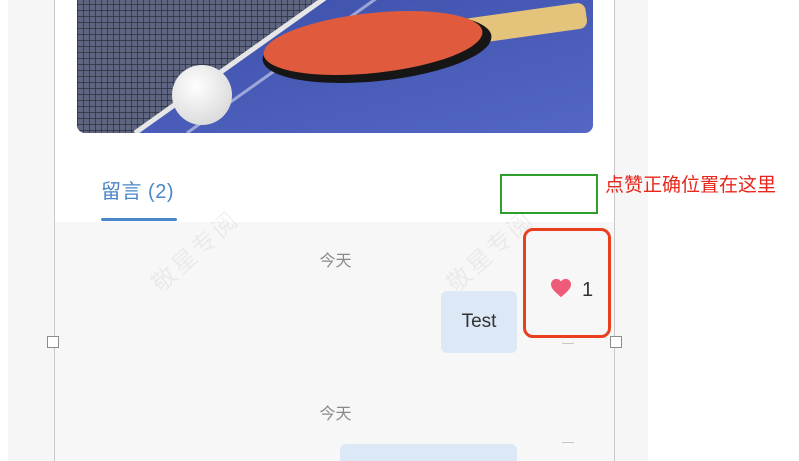  I want to click on resize-handle-right, so click(616, 342).